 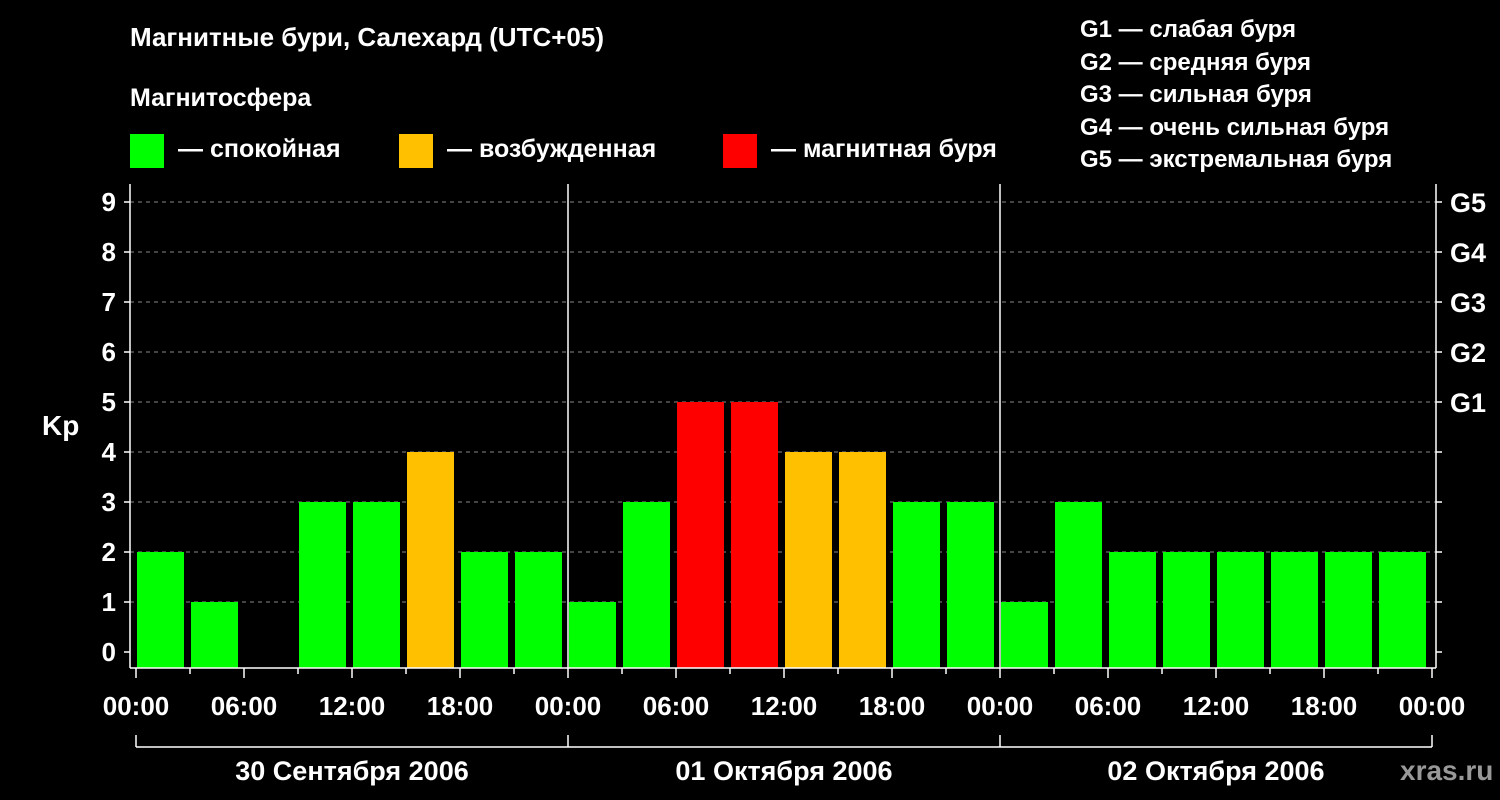 I want to click on y-tick-label: 1, so click(x=109, y=602).